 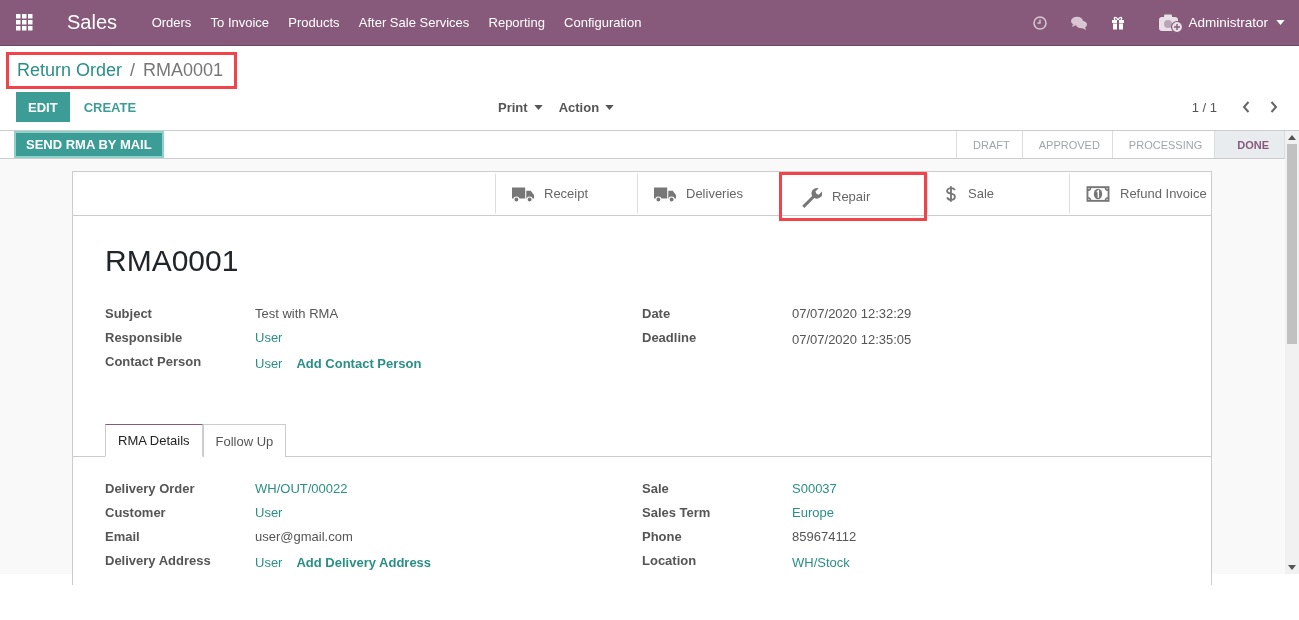 I want to click on edit-button: EDIT, so click(x=43, y=107).